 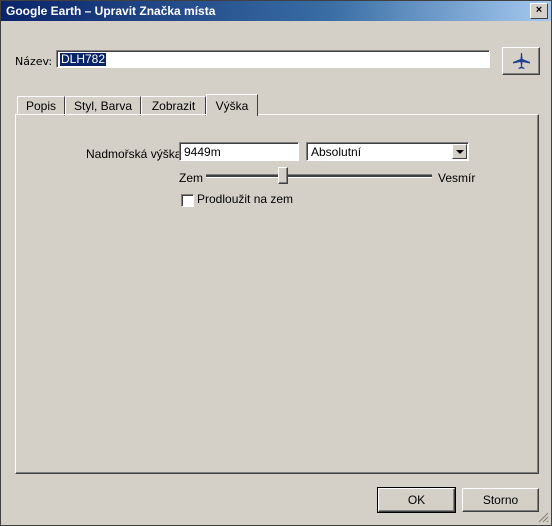 What do you see at coordinates (500, 500) in the screenshot?
I see `cancel-button: Storno` at bounding box center [500, 500].